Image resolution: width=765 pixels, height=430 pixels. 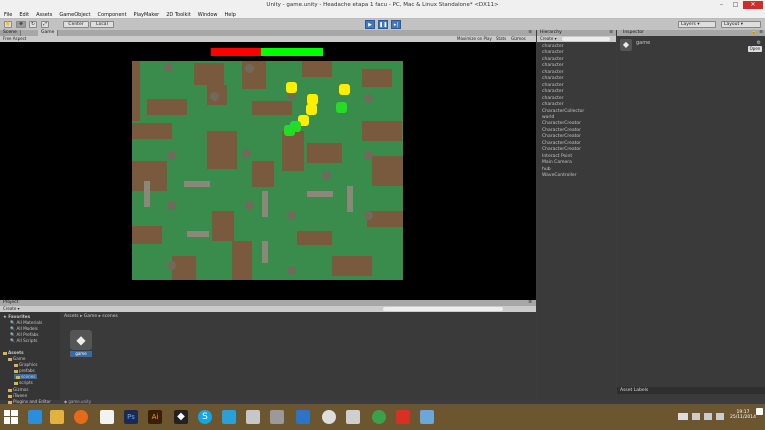 I want to click on step-icon: ▸|, so click(x=396, y=24).